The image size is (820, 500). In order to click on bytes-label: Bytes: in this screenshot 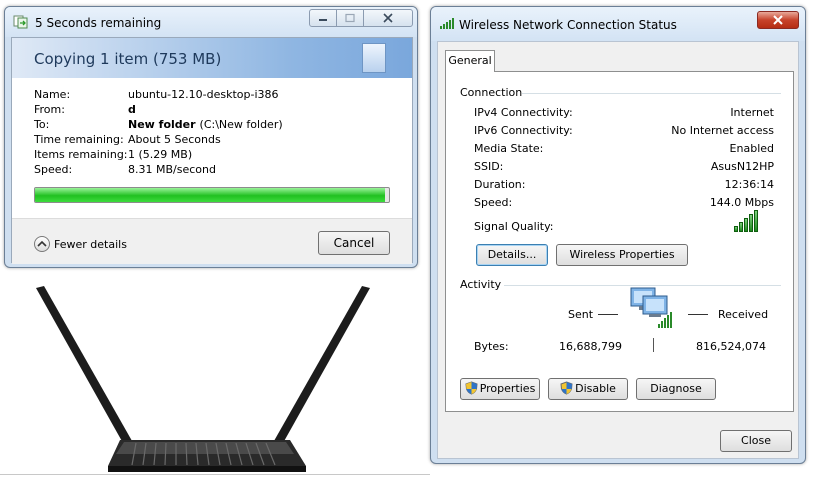, I will do `click(491, 346)`.